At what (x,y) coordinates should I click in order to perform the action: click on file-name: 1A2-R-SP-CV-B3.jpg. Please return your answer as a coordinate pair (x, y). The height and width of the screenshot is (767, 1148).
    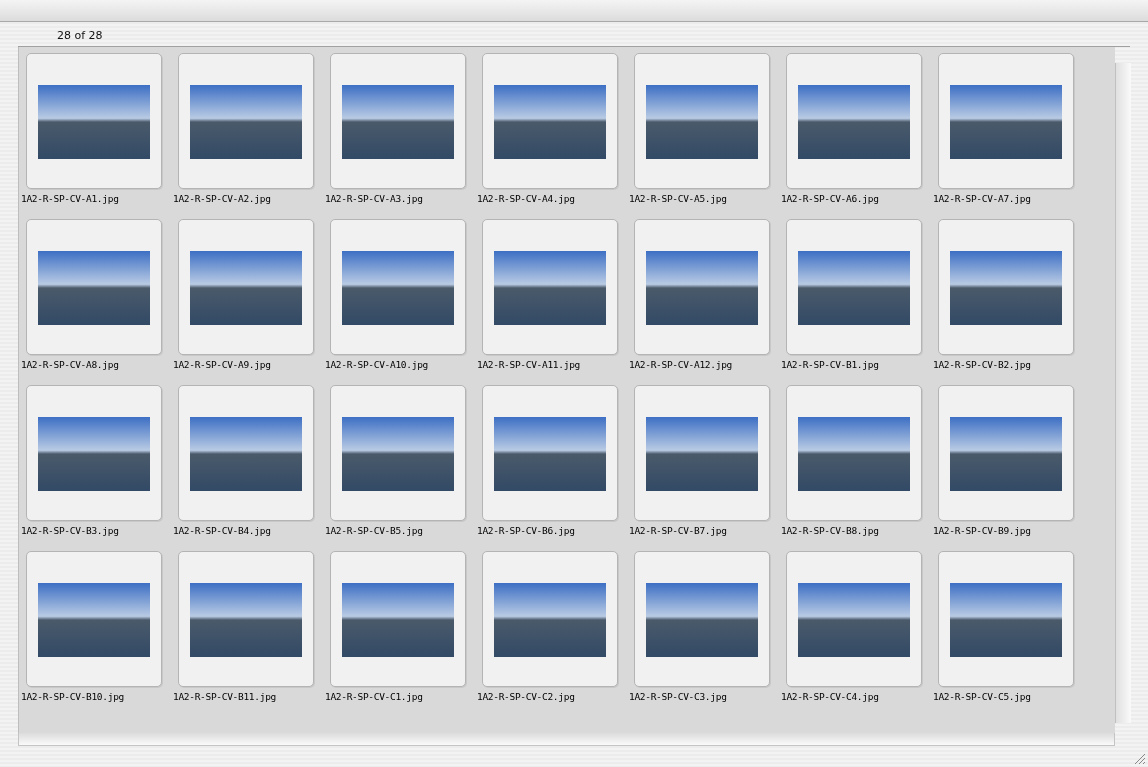
    Looking at the image, I should click on (70, 530).